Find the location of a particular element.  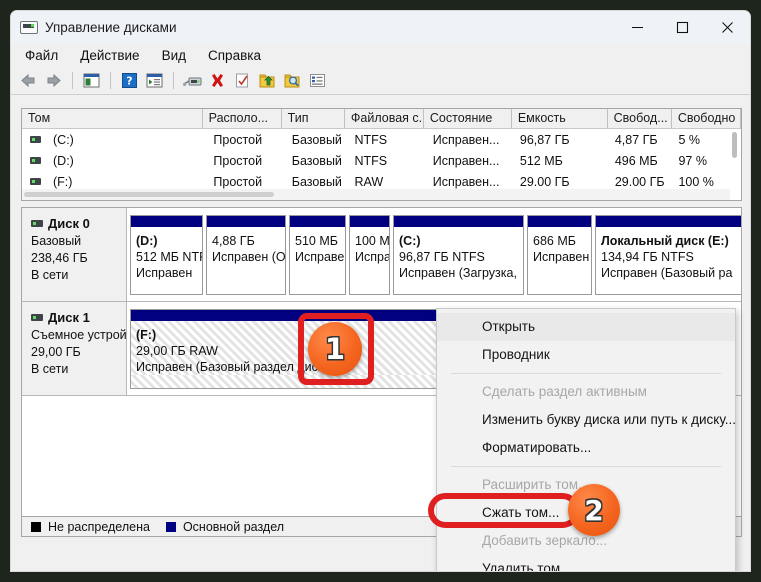

disk-info-1: Диск 1 Съемное устрой 29,00 ГБ В сети is located at coordinates (74, 348).